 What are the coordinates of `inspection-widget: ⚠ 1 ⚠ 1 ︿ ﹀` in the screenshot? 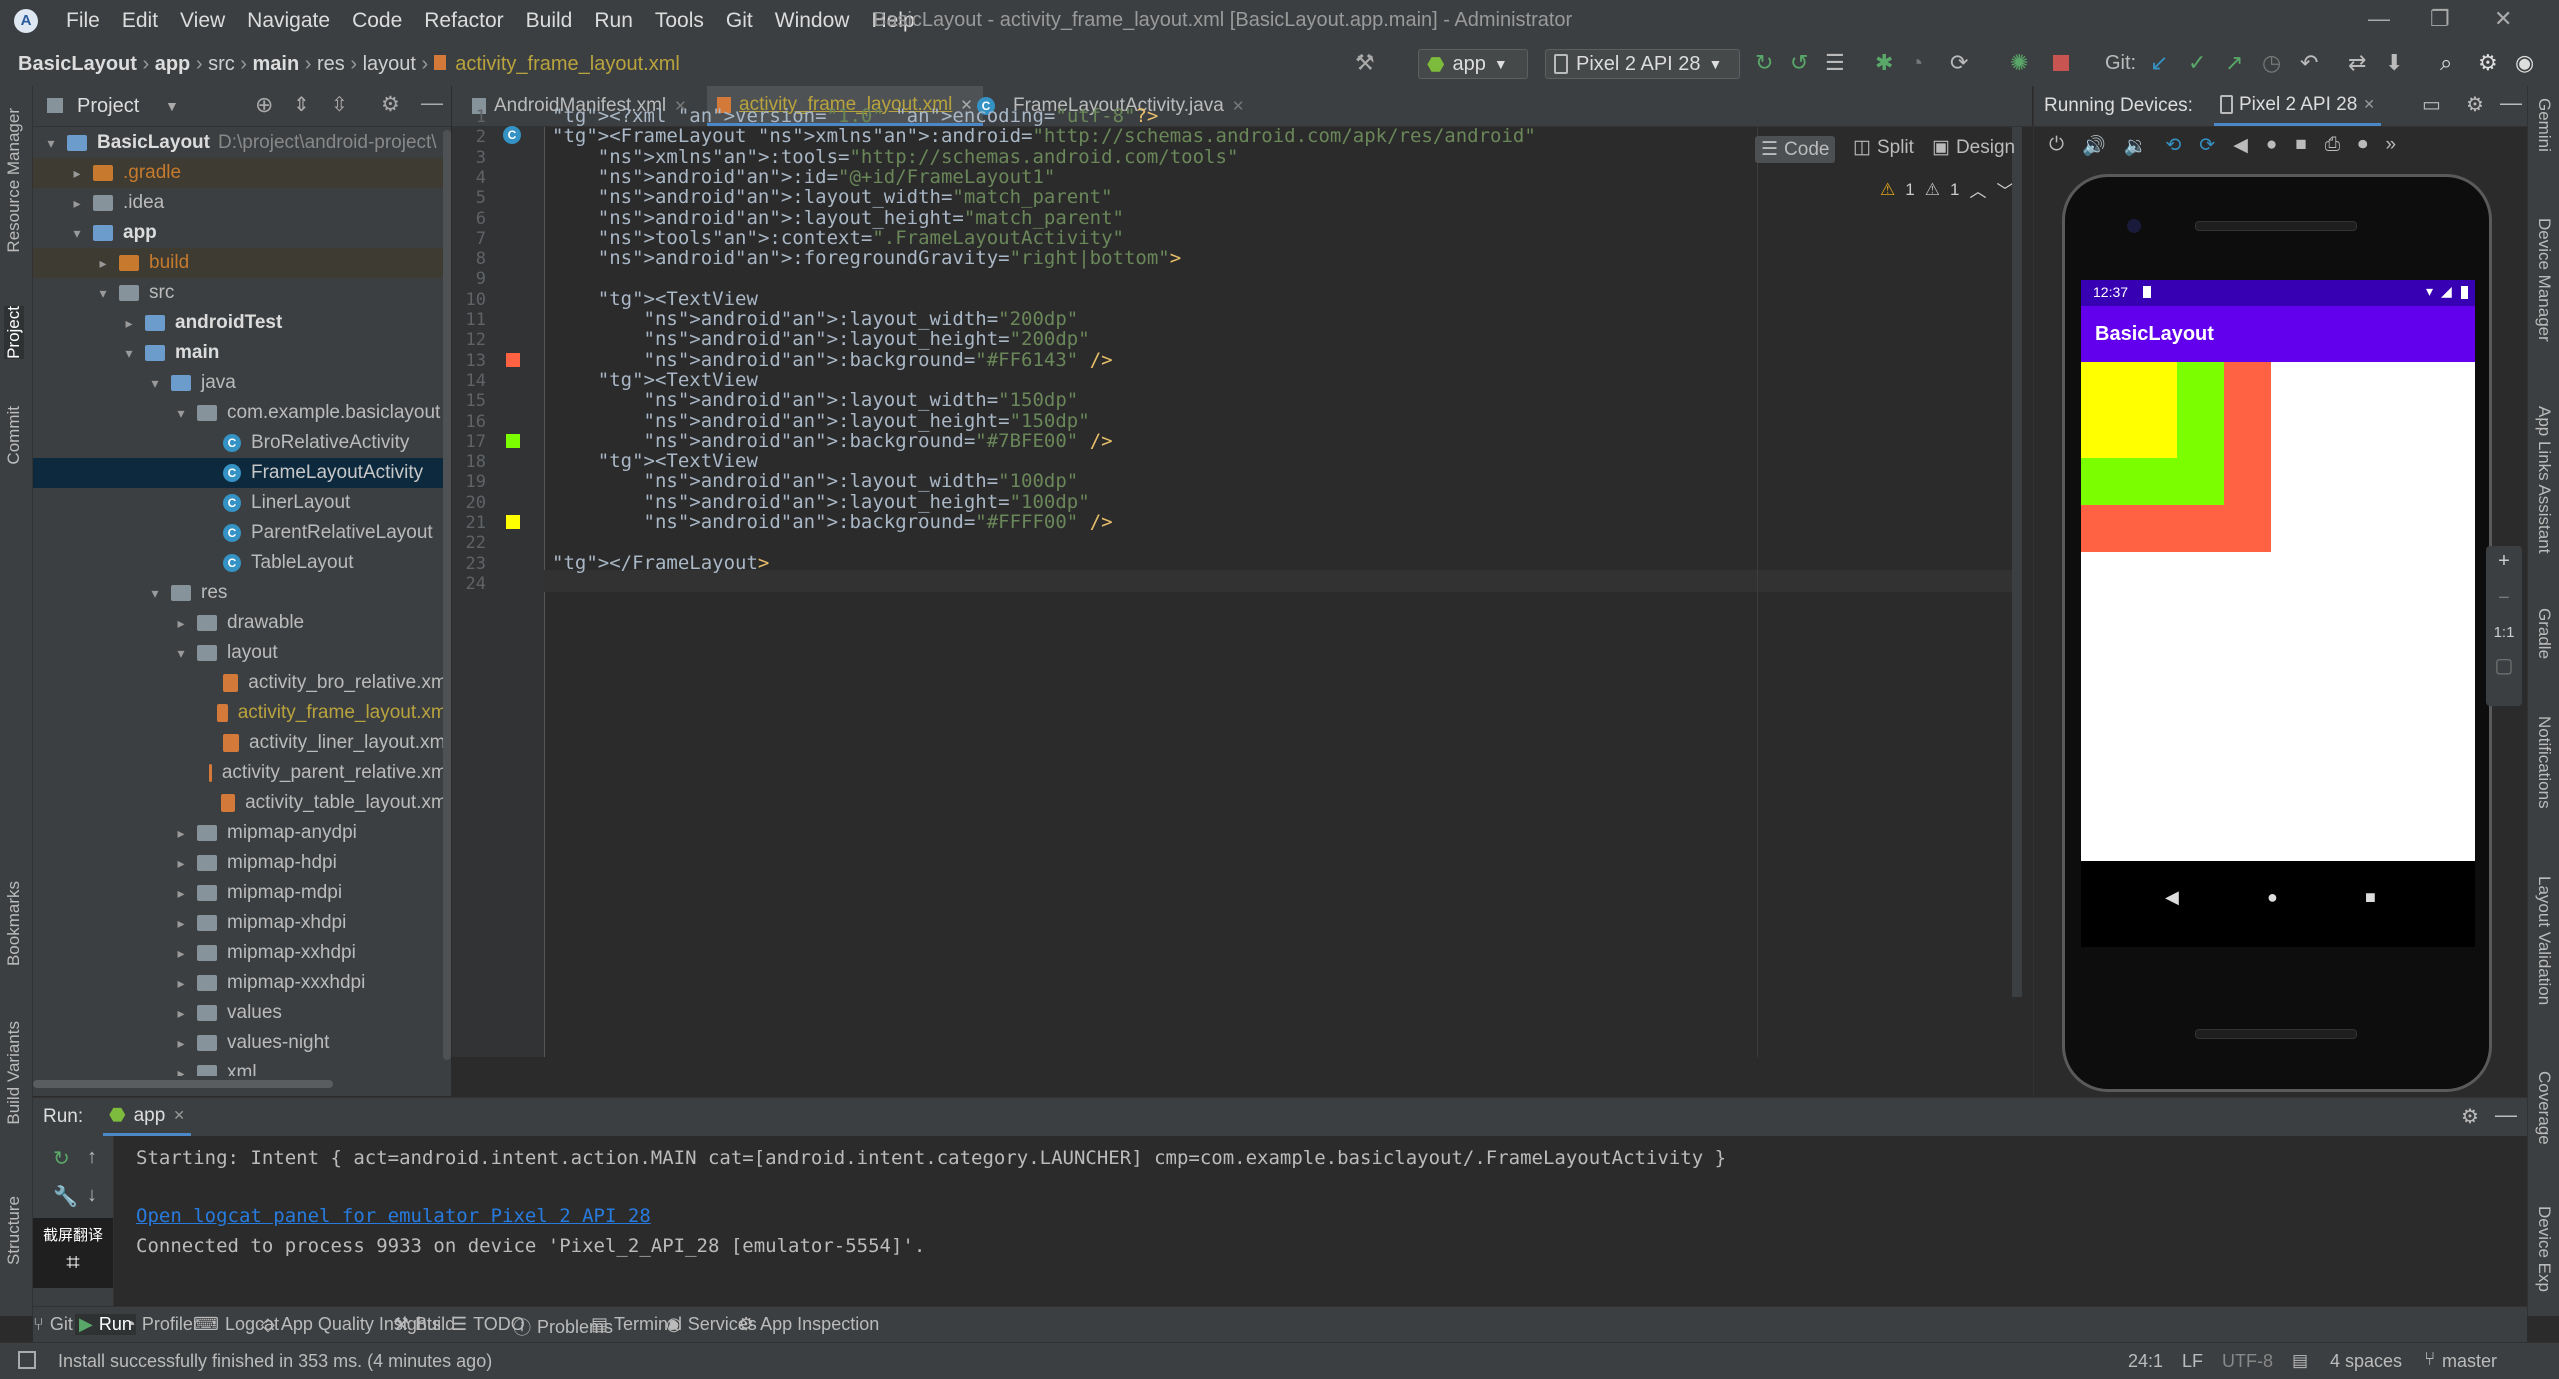 It's located at (1946, 189).